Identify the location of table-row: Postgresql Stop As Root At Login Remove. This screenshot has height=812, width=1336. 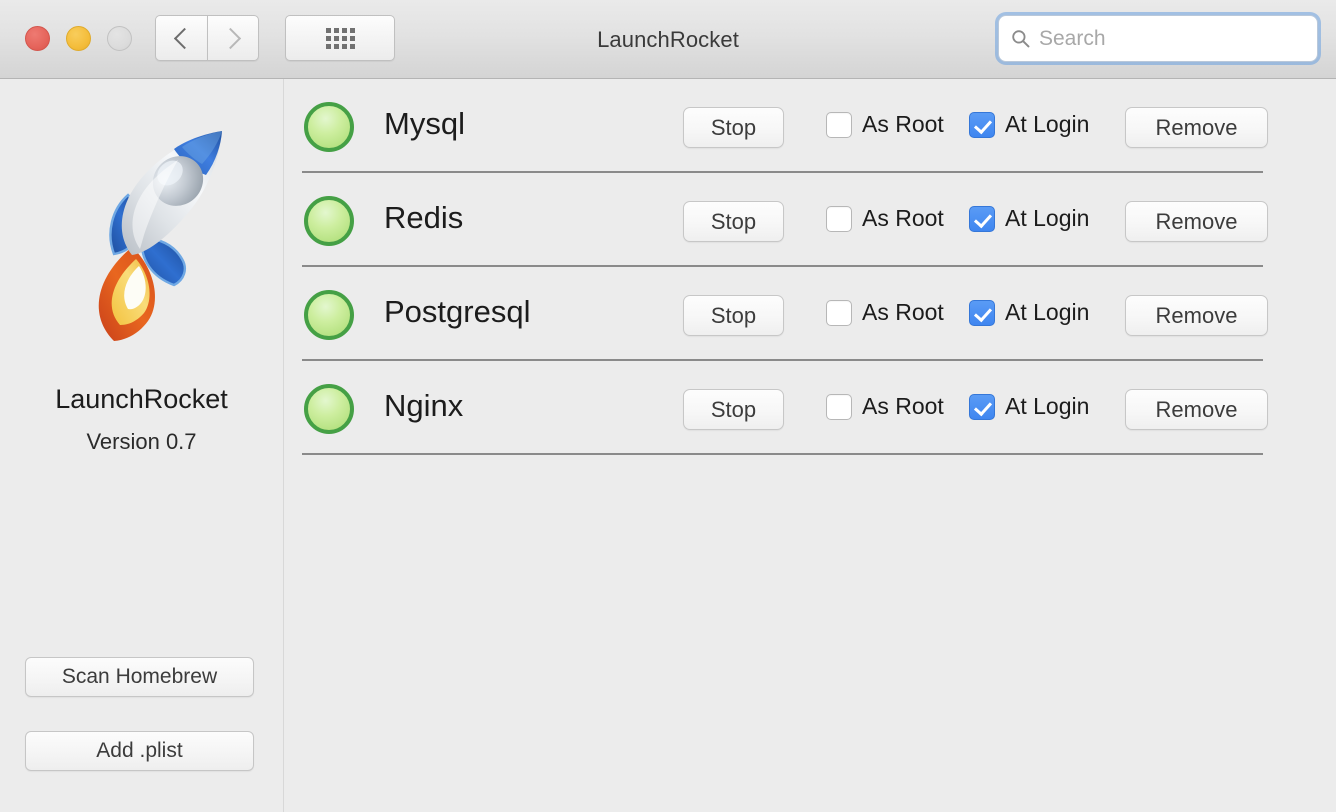
(785, 314).